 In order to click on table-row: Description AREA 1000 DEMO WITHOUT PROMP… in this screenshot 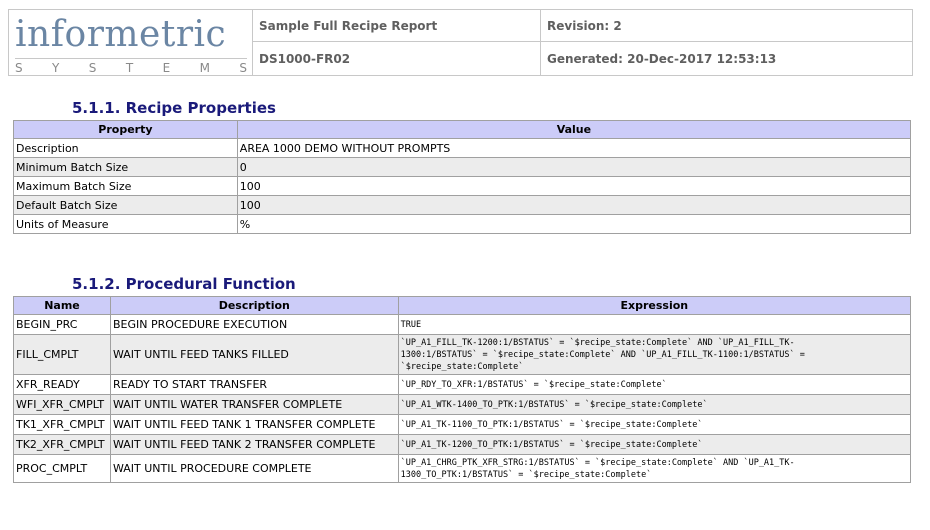, I will do `click(462, 148)`.